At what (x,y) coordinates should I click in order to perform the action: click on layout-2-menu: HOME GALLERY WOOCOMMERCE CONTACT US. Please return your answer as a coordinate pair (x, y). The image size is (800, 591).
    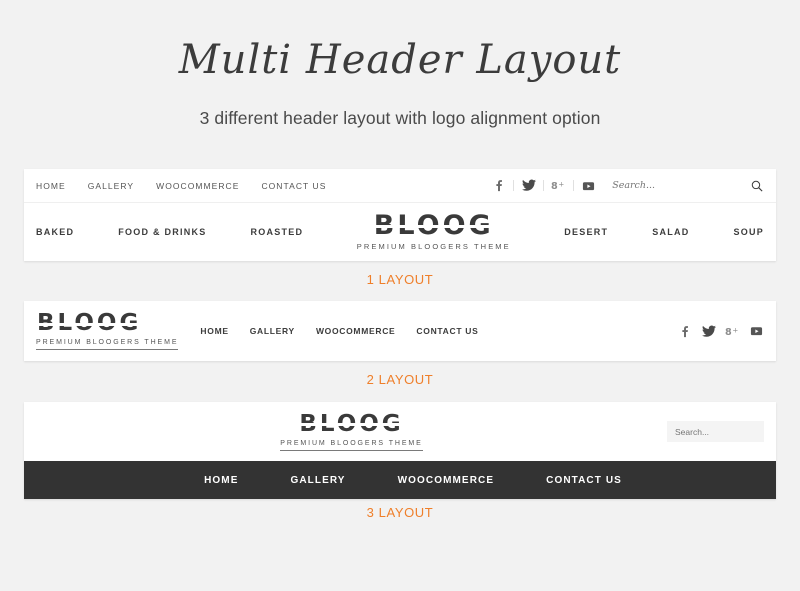
    Looking at the image, I should click on (339, 331).